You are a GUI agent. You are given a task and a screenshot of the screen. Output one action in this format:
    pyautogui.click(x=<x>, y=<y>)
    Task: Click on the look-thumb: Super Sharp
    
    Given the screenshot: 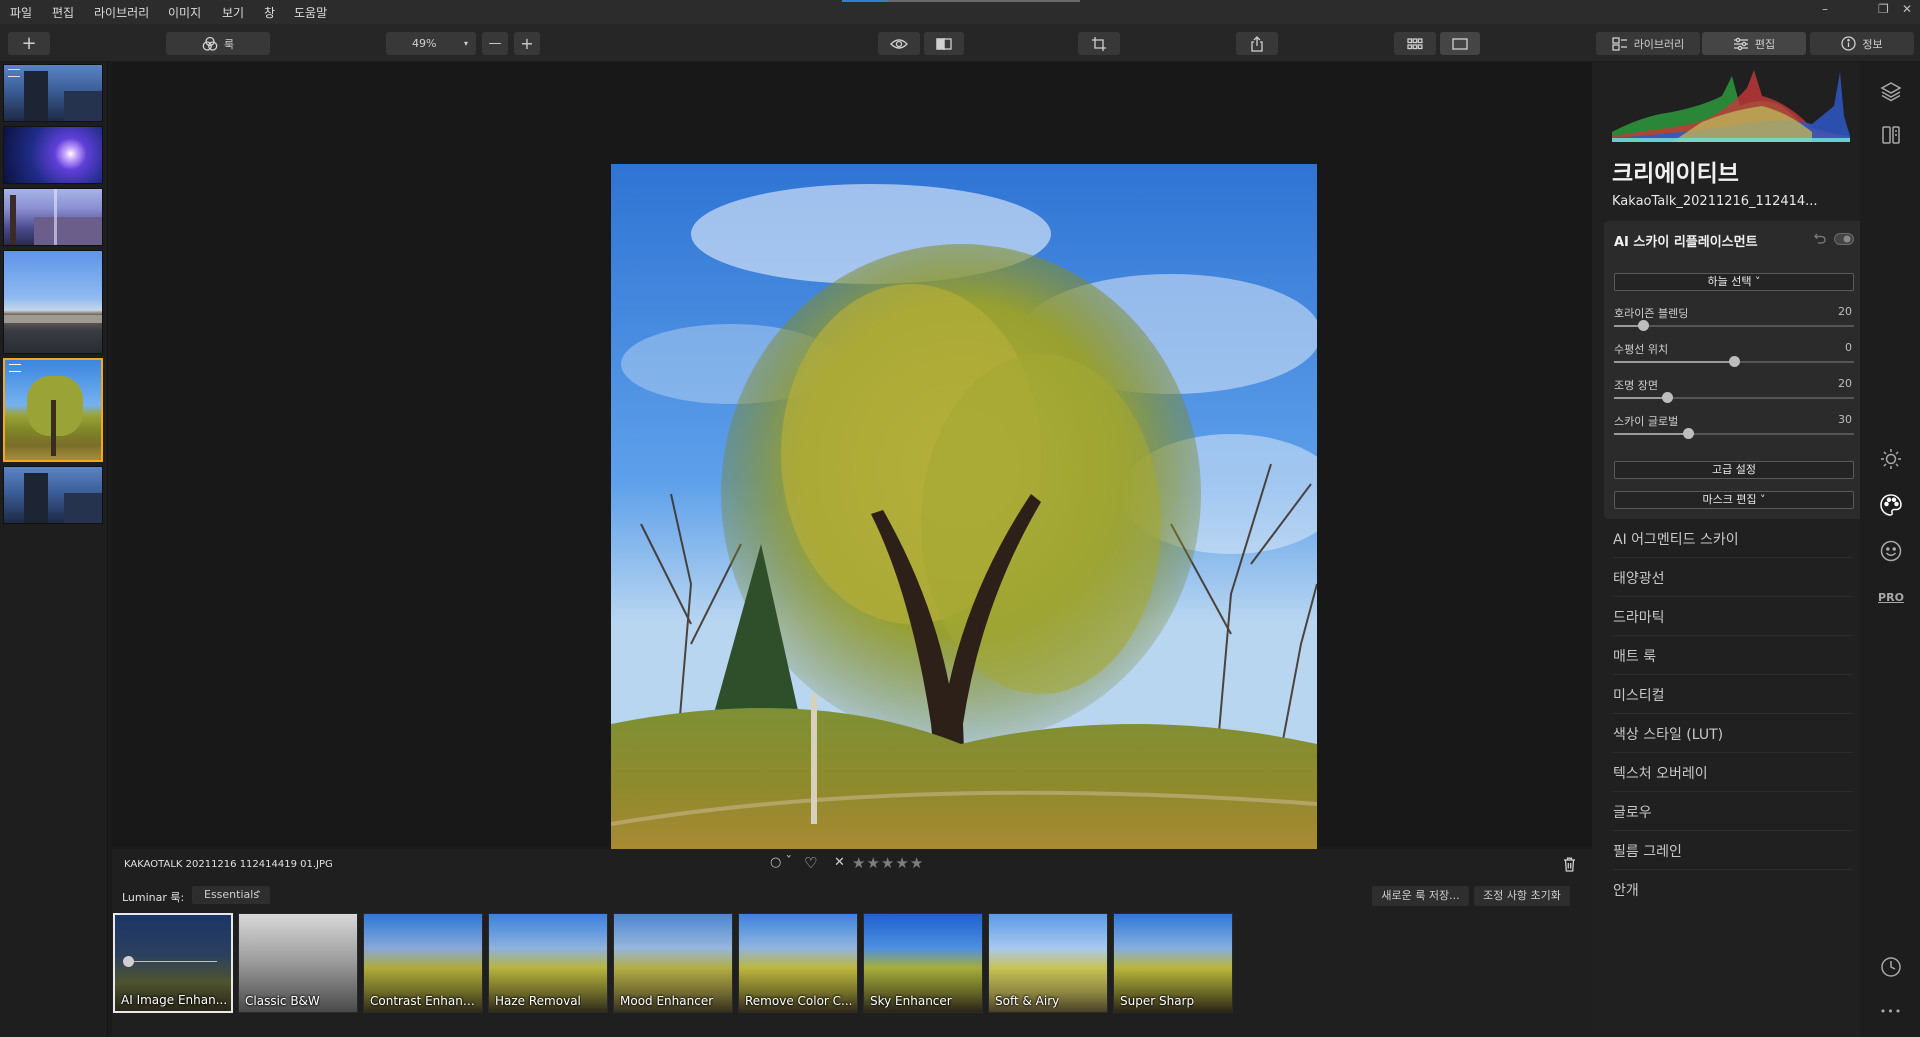 What is the action you would take?
    pyautogui.click(x=1173, y=963)
    